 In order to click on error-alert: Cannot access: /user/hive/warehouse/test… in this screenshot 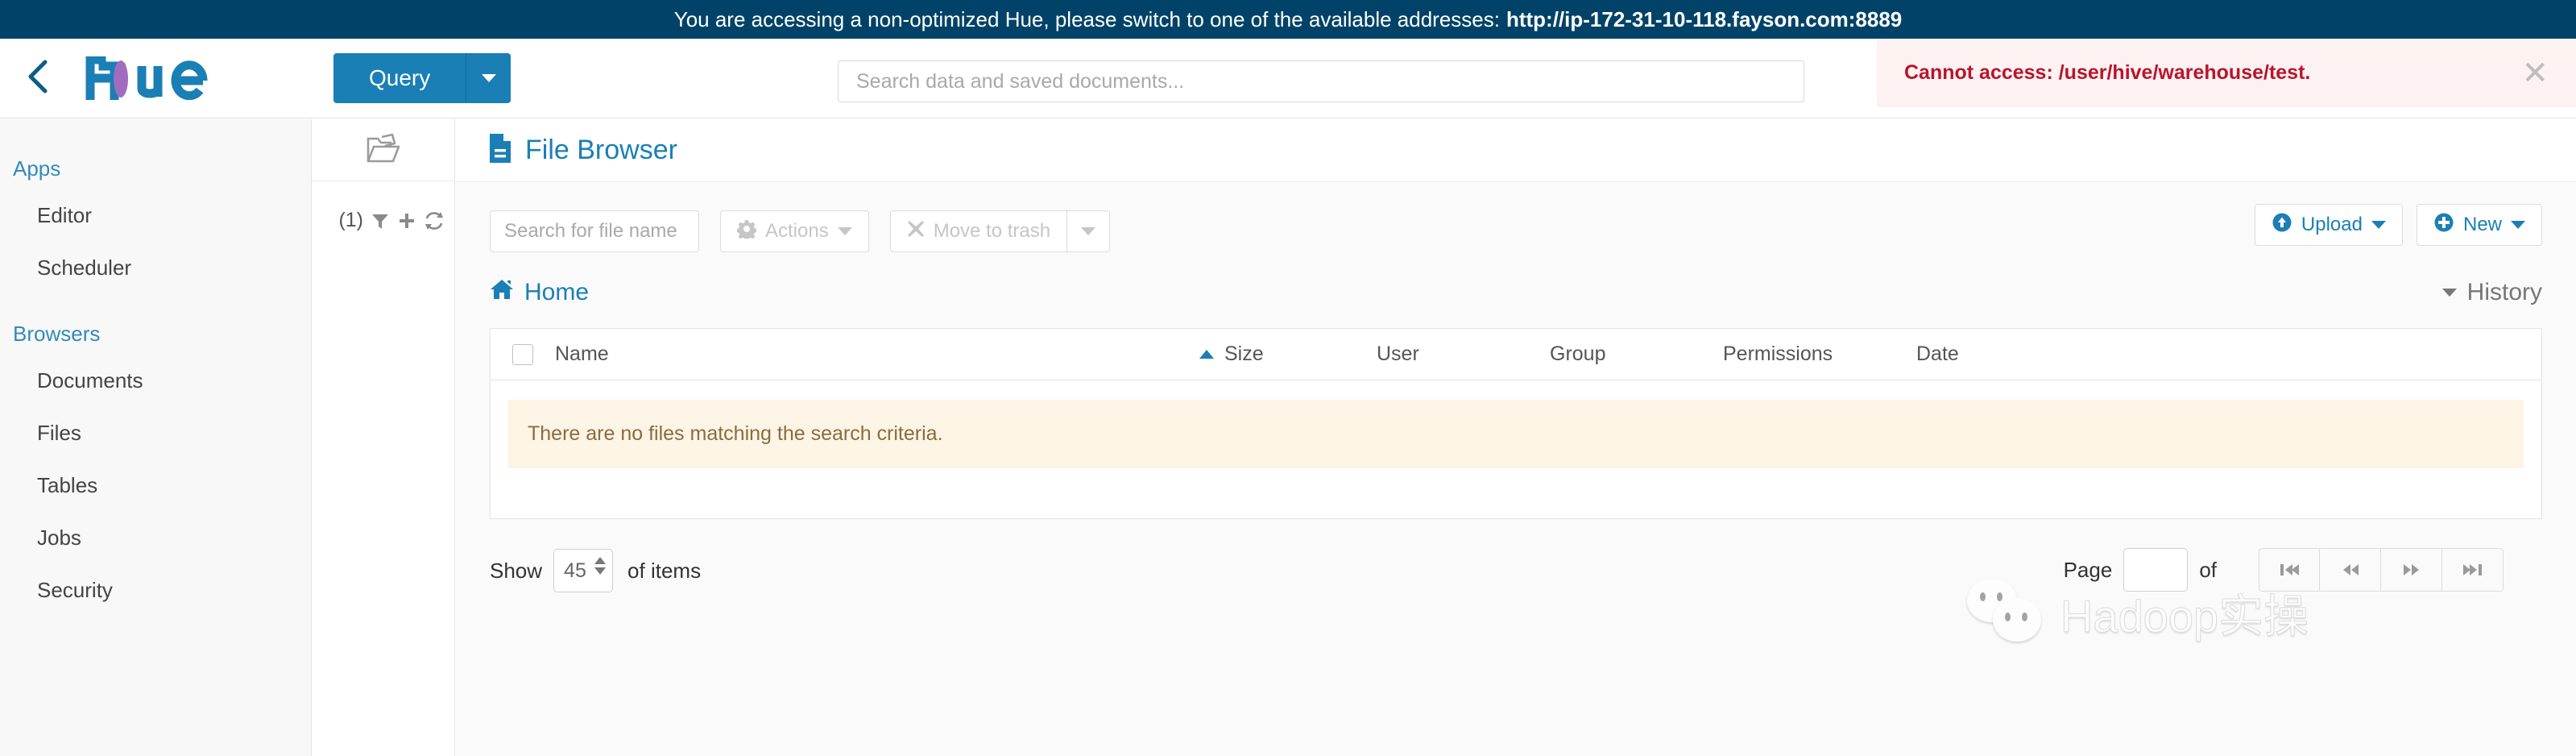, I will do `click(2226, 73)`.